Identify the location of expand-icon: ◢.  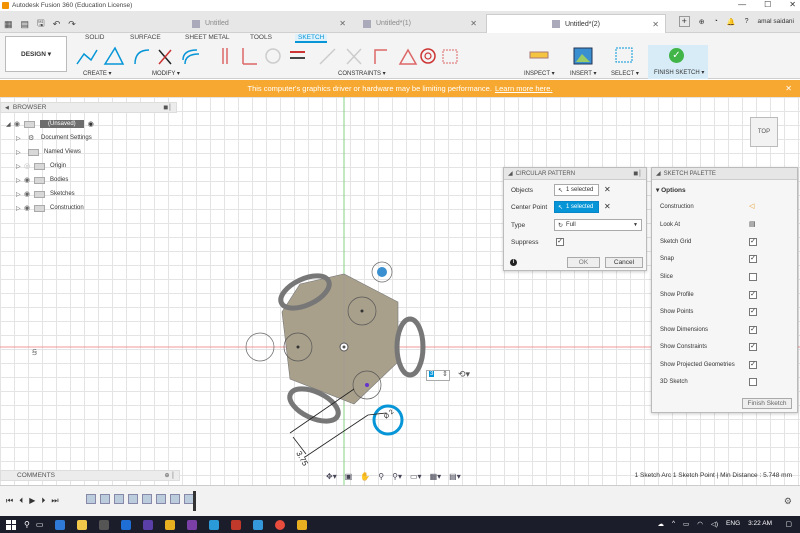
(10, 124).